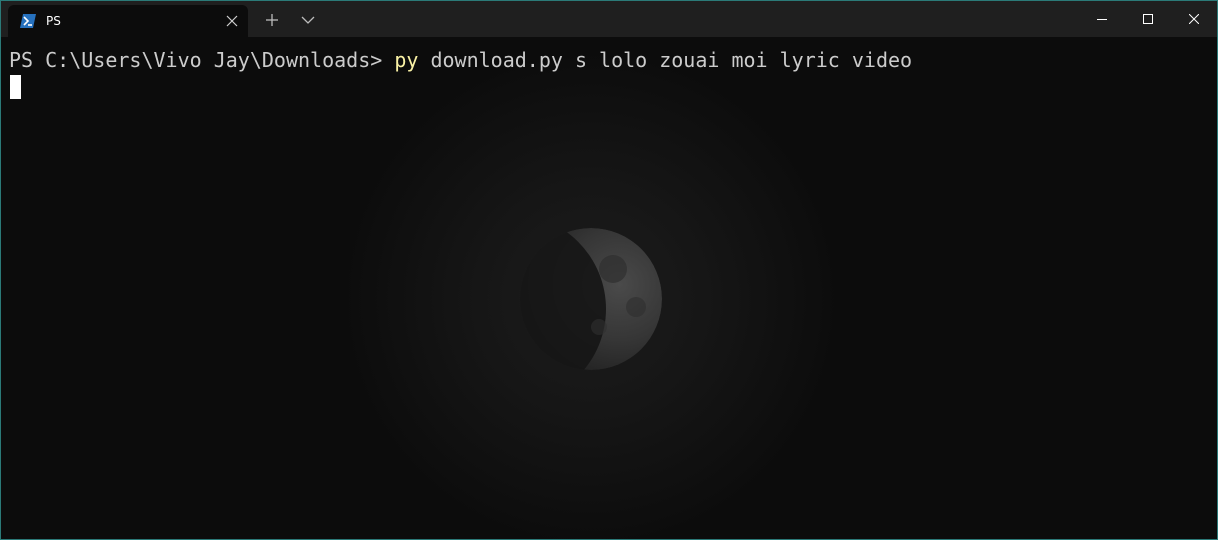 The height and width of the screenshot is (540, 1218). What do you see at coordinates (28, 21) in the screenshot?
I see `powershell-icon` at bounding box center [28, 21].